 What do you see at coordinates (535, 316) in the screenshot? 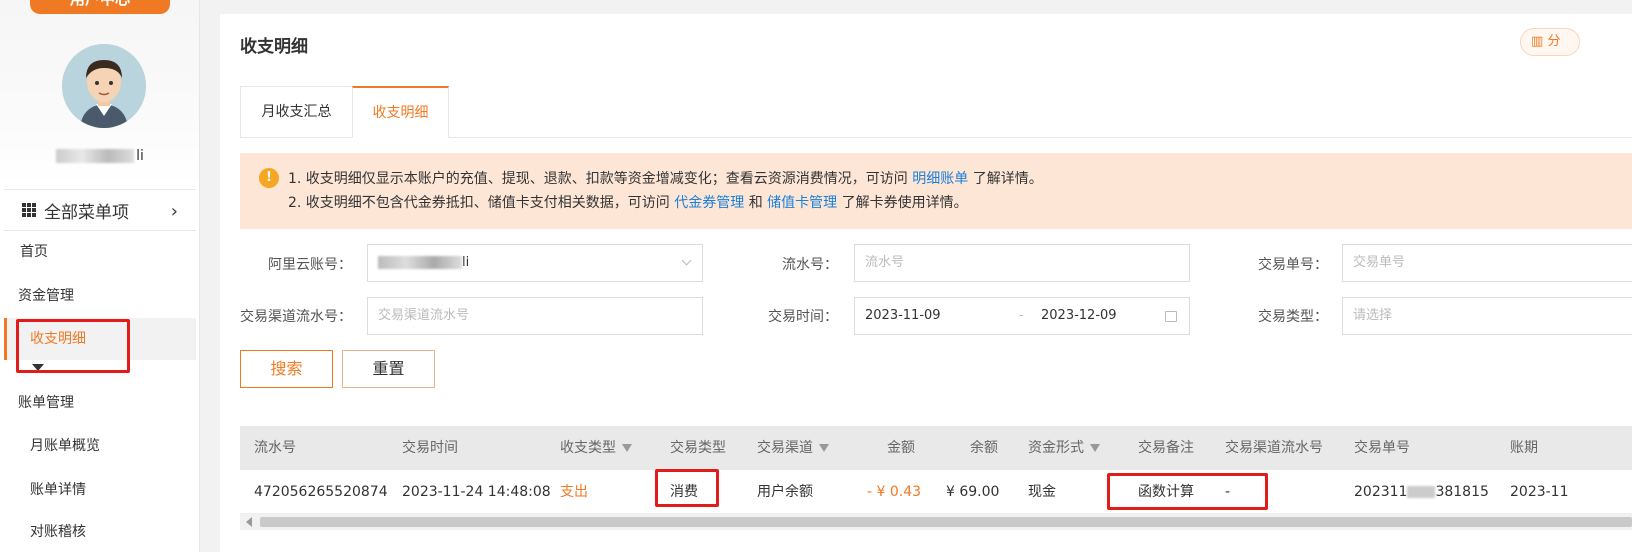
I see `channel-serial-input: 交易渠道流水号` at bounding box center [535, 316].